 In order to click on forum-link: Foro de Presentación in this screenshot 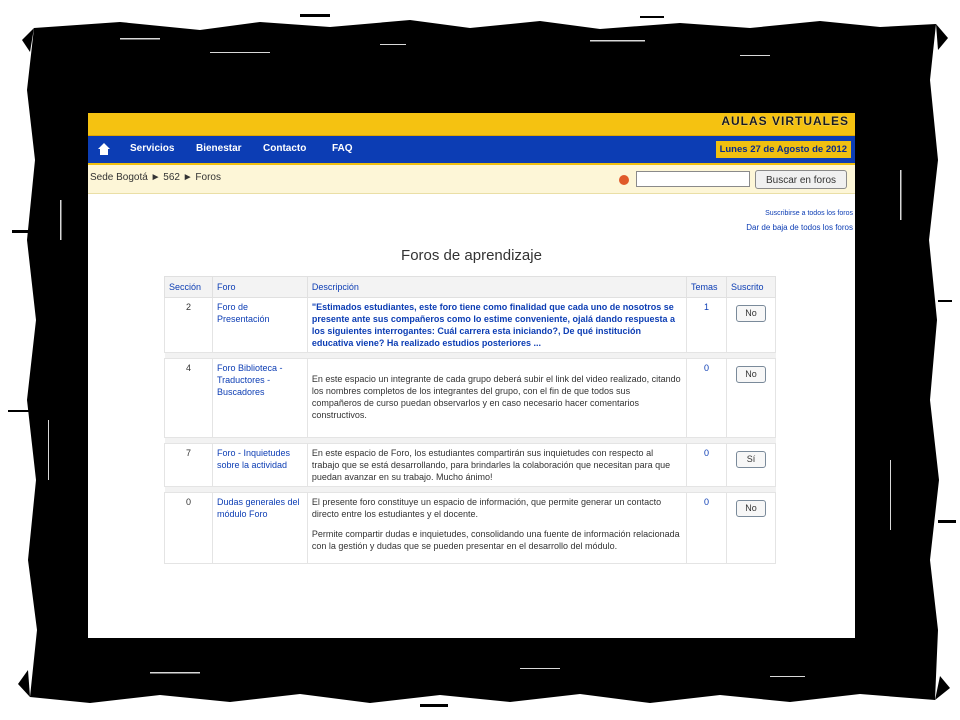, I will do `click(243, 313)`.